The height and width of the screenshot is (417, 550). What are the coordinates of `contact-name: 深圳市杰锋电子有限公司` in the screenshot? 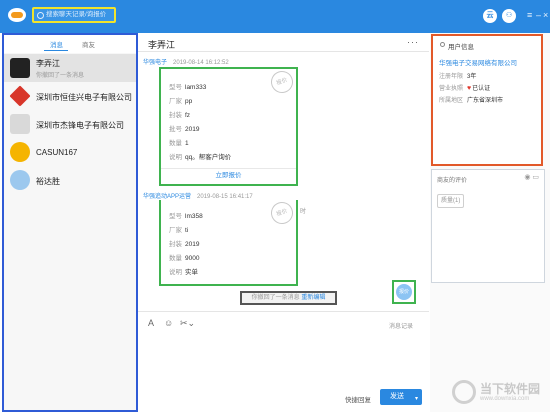 It's located at (80, 125).